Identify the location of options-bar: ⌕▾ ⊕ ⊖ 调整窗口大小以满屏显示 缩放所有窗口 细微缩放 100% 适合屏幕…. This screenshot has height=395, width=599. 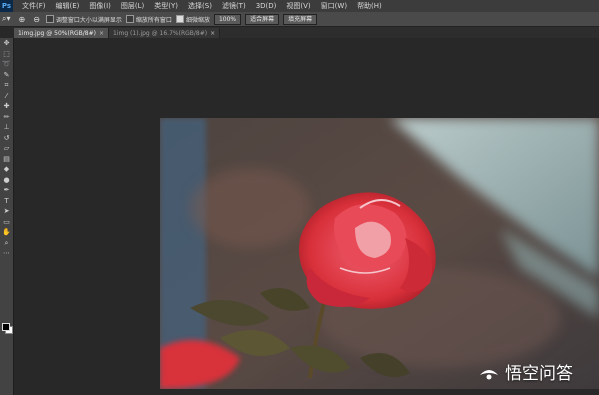
(299, 19).